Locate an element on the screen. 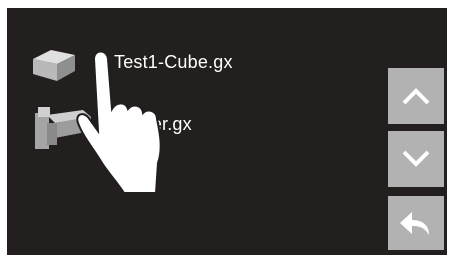 Image resolution: width=452 pixels, height=257 pixels. chevron-up-icon is located at coordinates (416, 96).